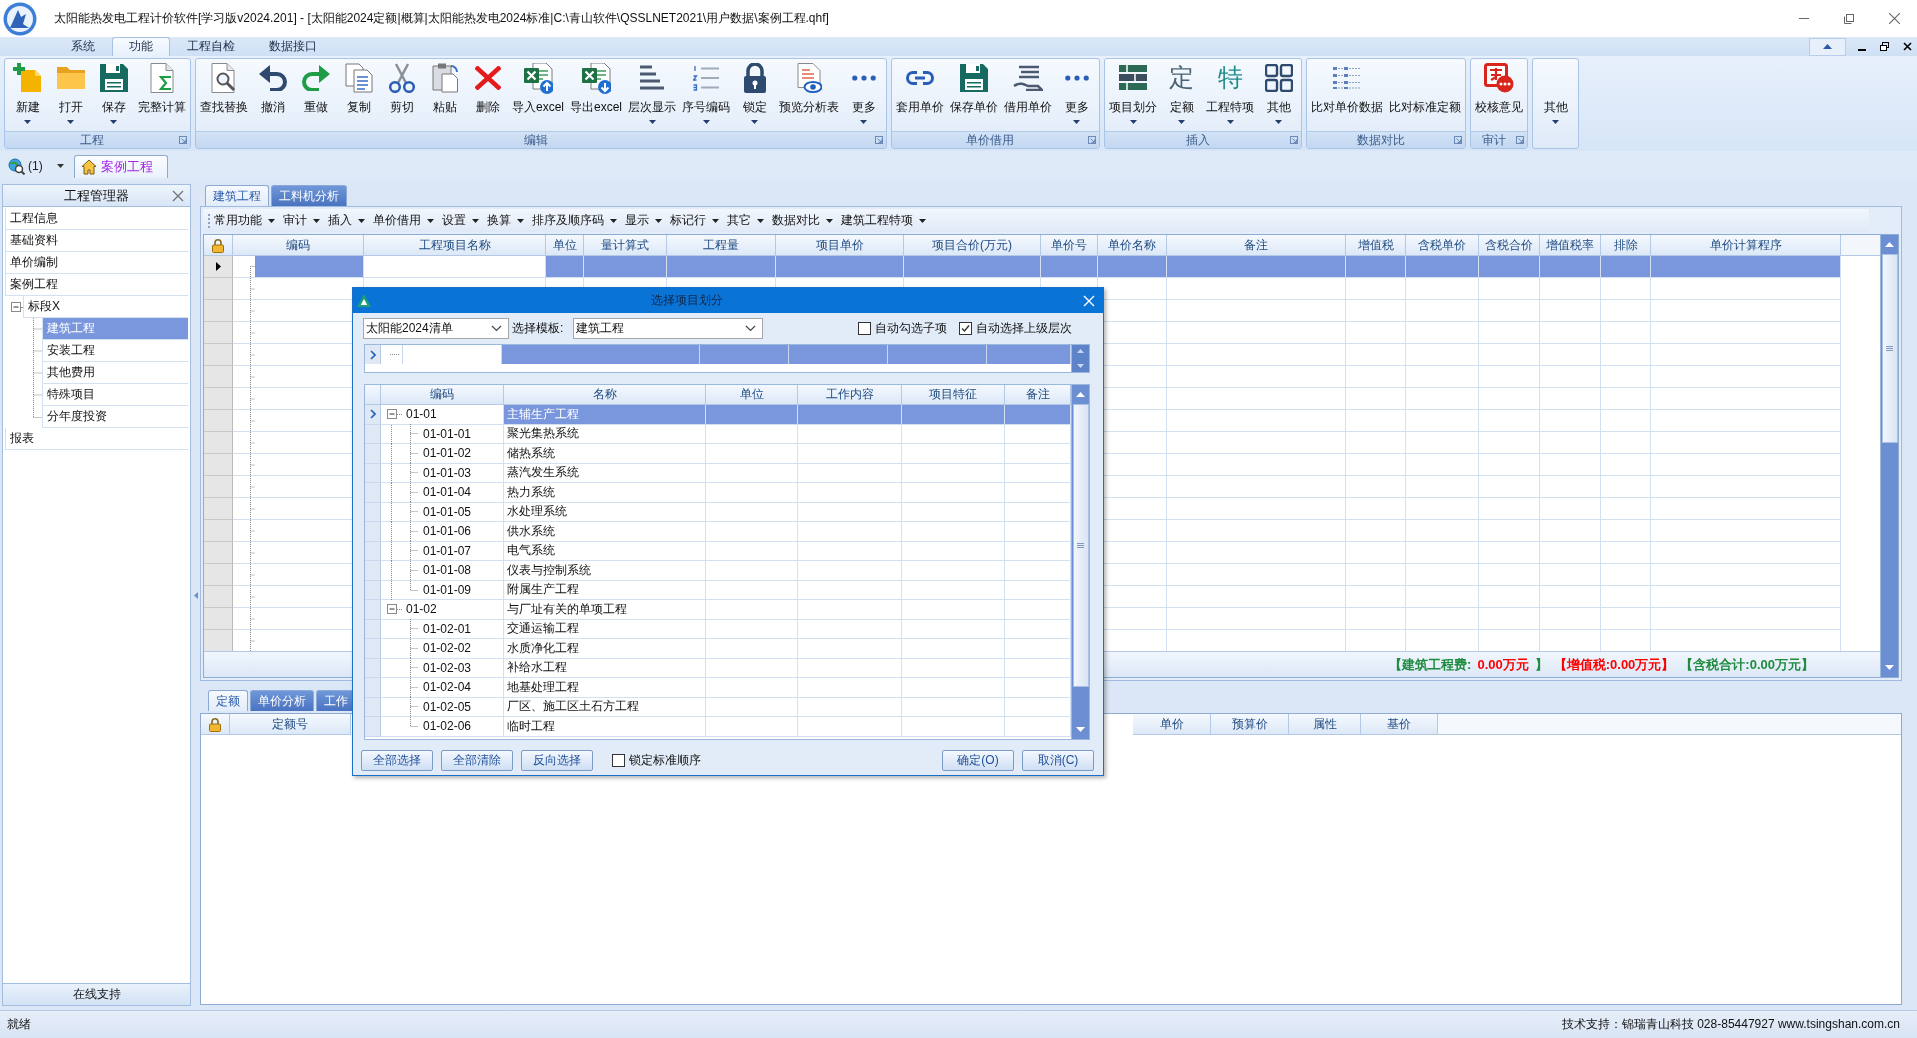  What do you see at coordinates (195, 595) in the screenshot?
I see `collapse-arrow-icon` at bounding box center [195, 595].